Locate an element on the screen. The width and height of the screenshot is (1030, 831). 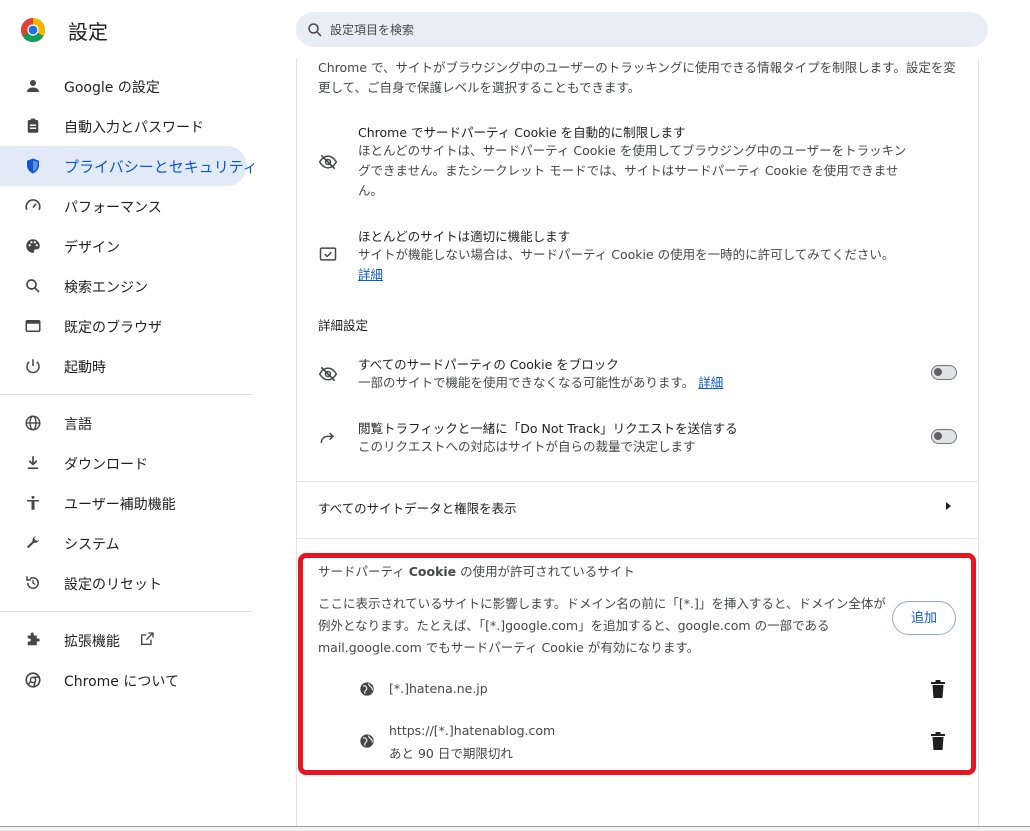
dnt-title: 閲覧トラフィックと一緒に「Do Not Track」リクエストを送信する is located at coordinates (548, 427).